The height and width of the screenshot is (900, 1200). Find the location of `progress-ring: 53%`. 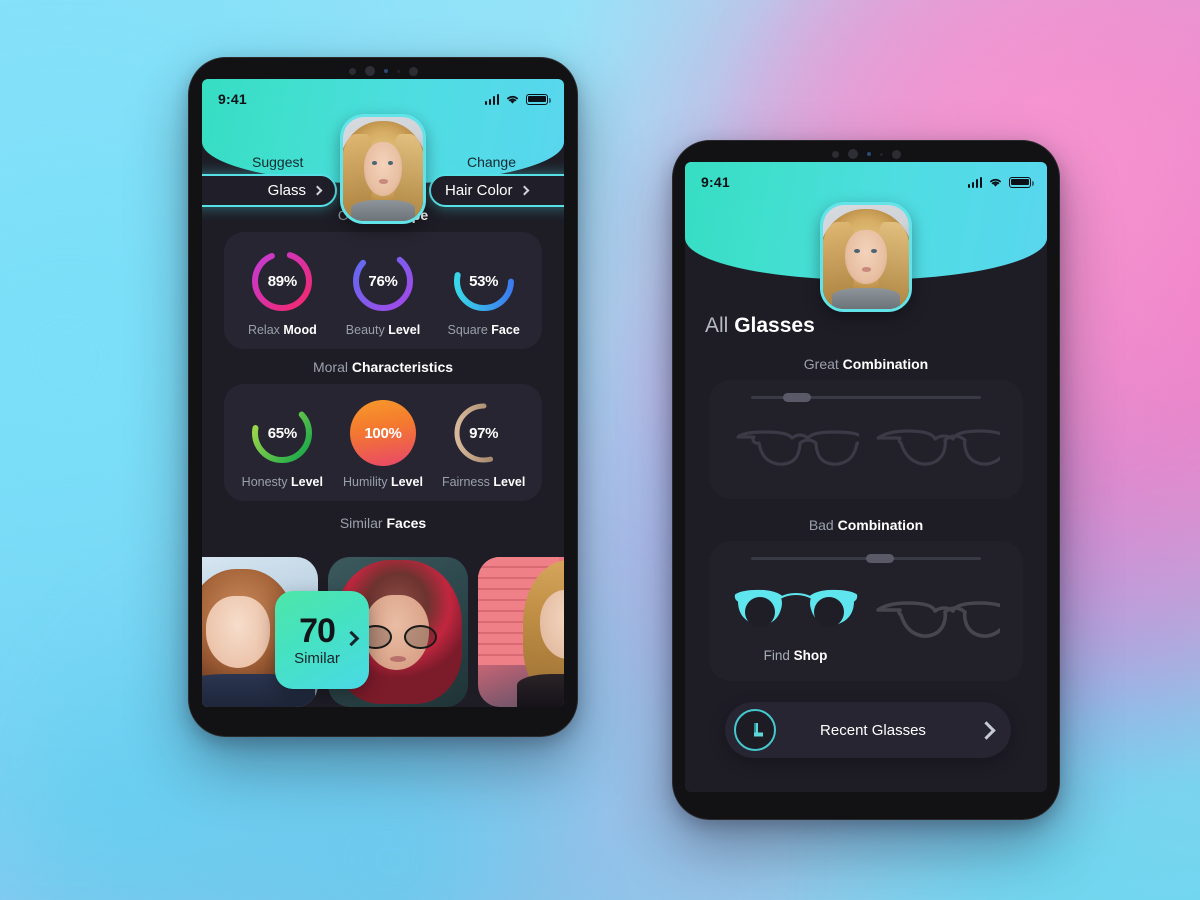

progress-ring: 53% is located at coordinates (484, 281).